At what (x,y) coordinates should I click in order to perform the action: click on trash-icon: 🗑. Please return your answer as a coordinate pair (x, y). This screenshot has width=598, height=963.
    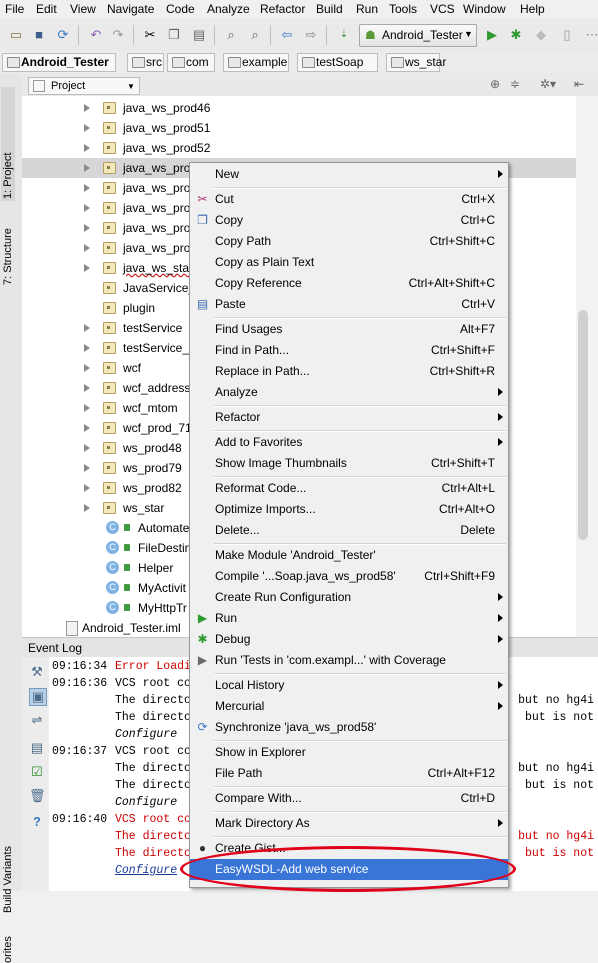
    Looking at the image, I should click on (37, 796).